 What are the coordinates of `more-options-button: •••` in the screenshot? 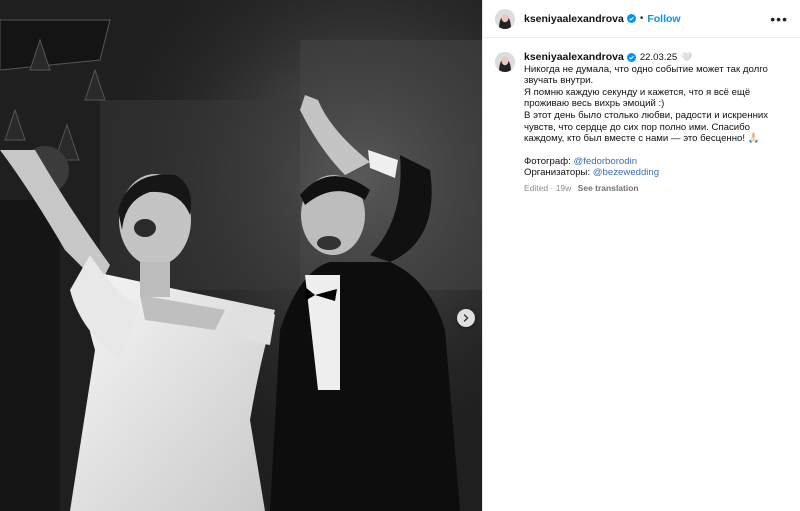 It's located at (779, 19).